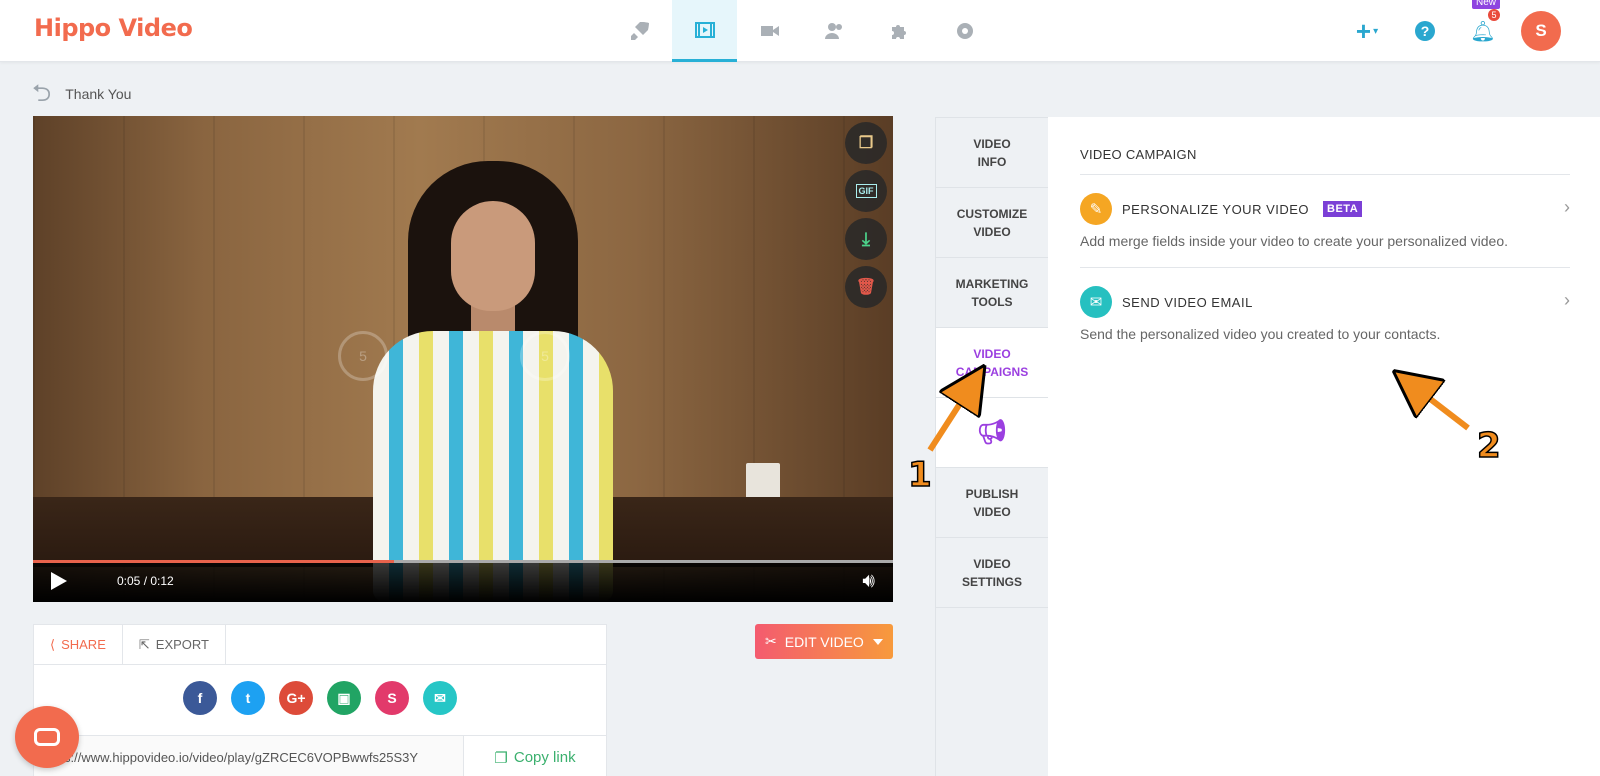  Describe the element at coordinates (704, 31) in the screenshot. I see `nav-video-icon` at that location.